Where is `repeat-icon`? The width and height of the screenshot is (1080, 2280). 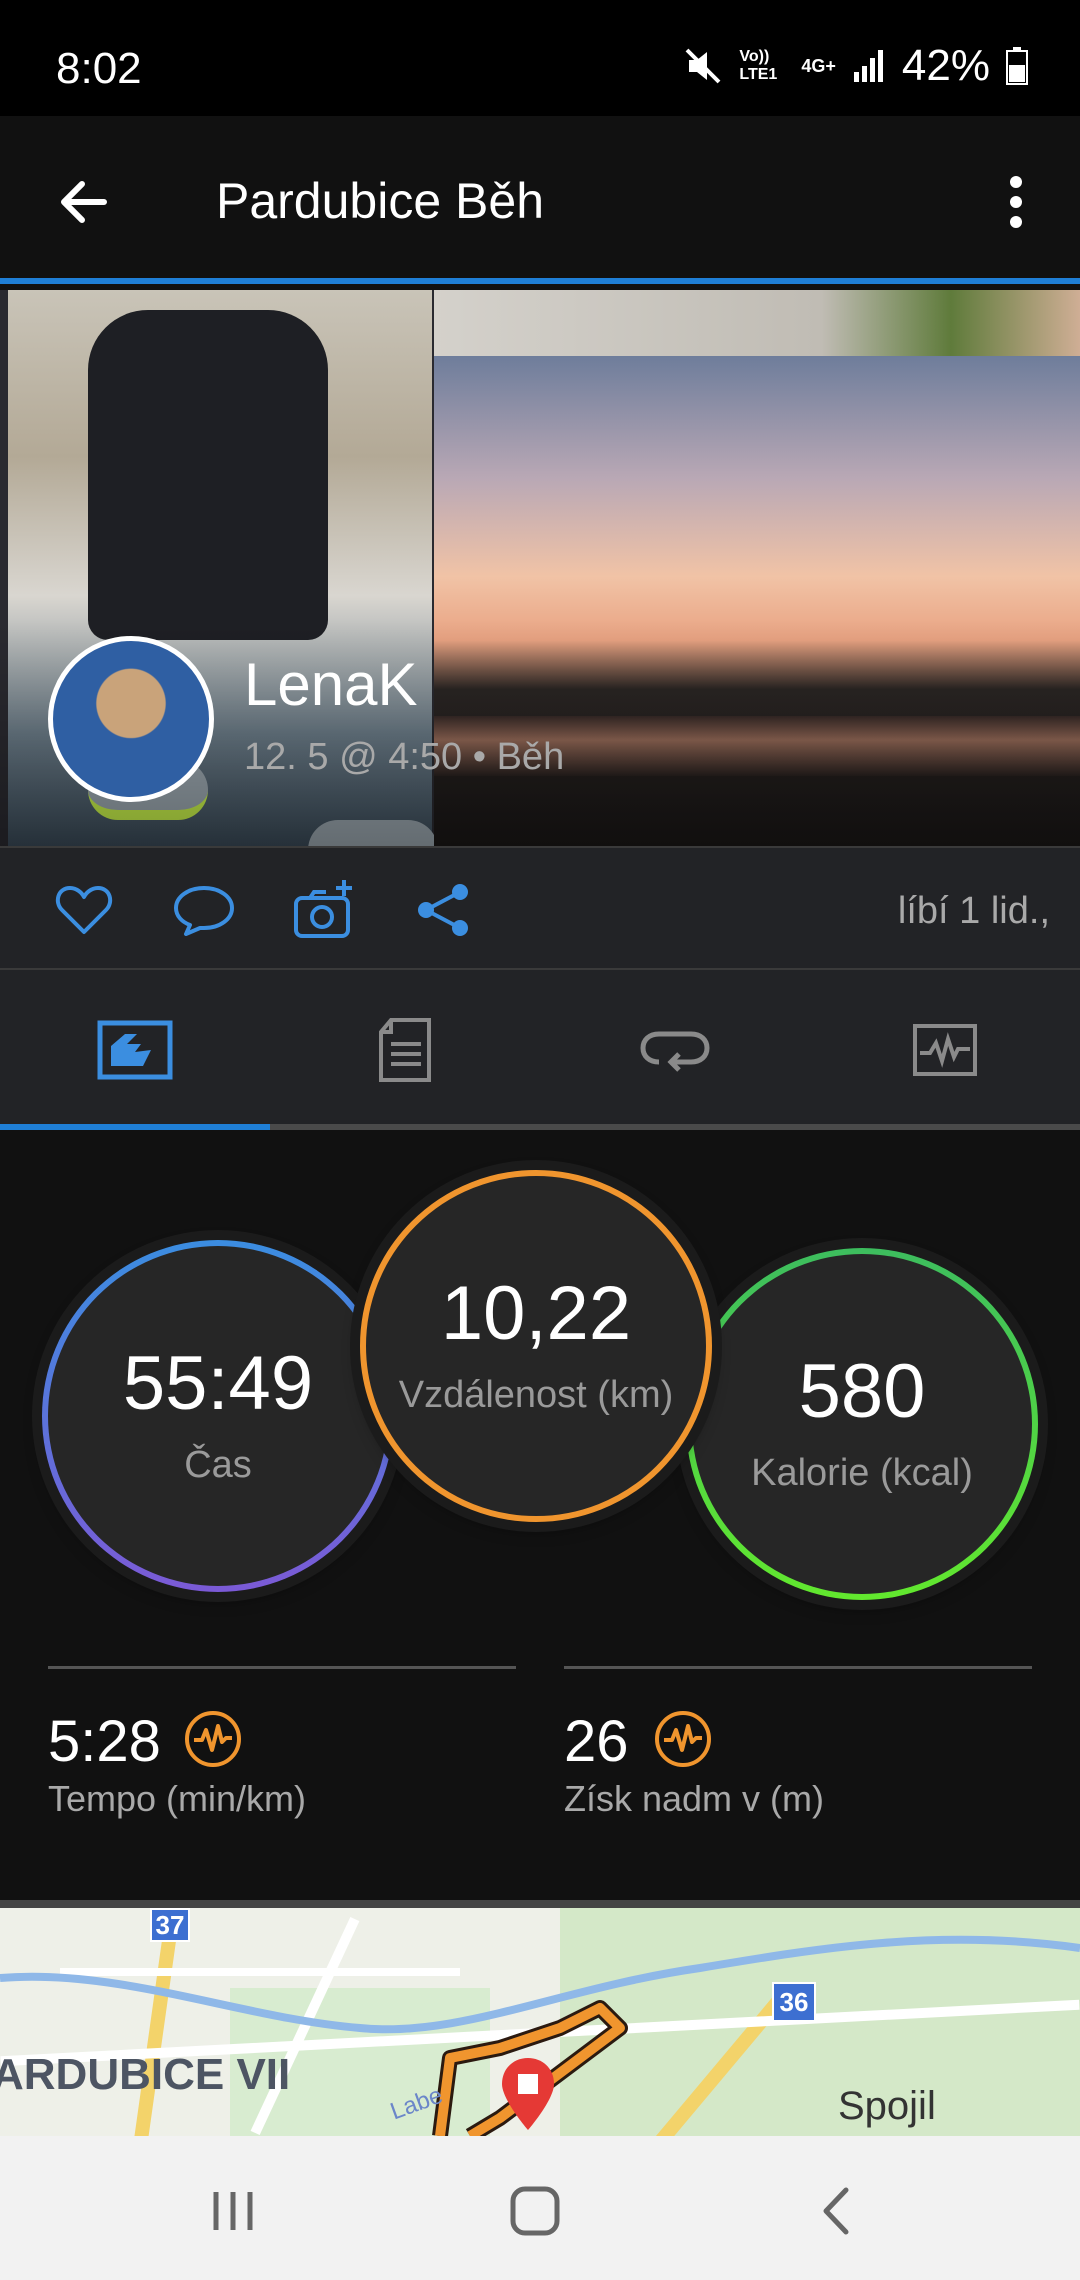
repeat-icon is located at coordinates (675, 1051).